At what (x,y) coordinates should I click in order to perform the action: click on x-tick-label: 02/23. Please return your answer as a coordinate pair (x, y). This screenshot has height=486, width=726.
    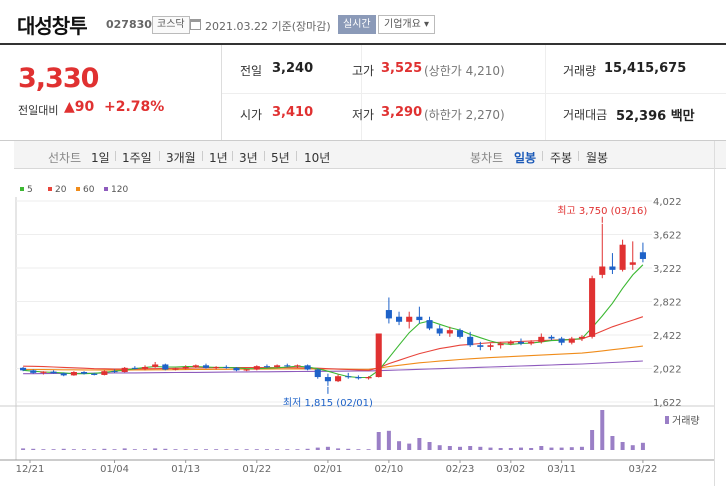
    Looking at the image, I should click on (460, 469).